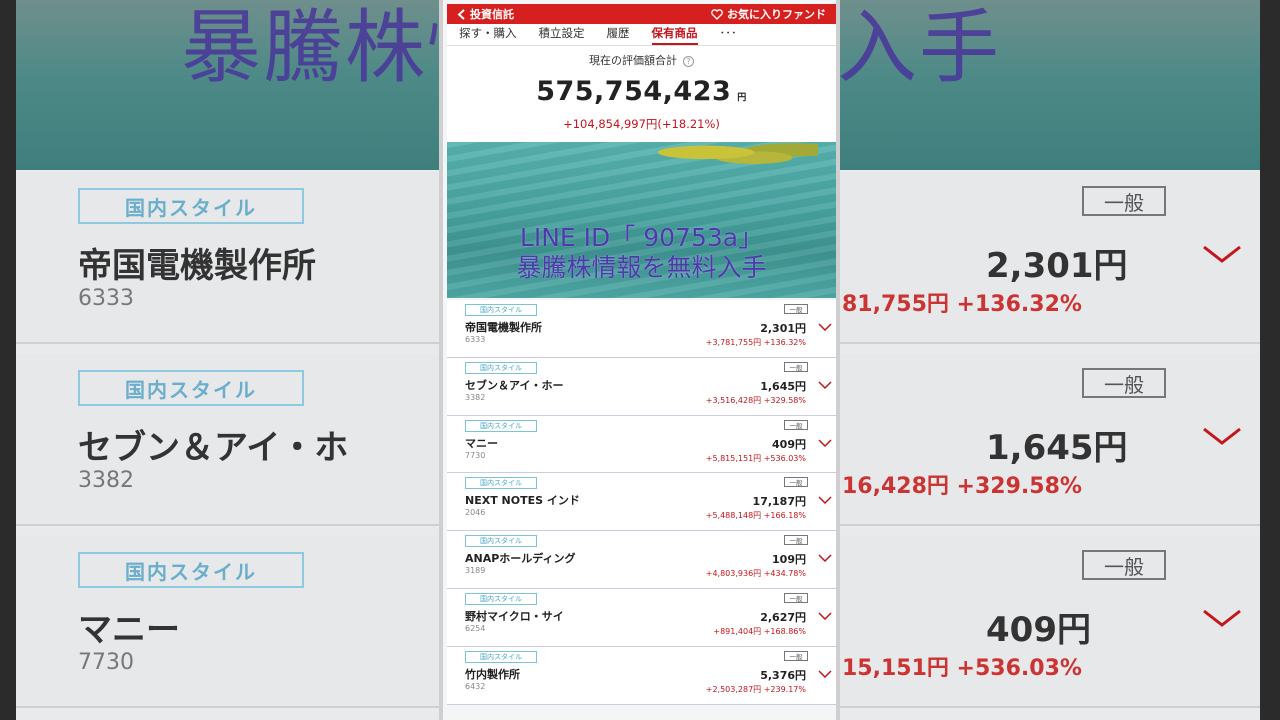 The width and height of the screenshot is (1280, 720). Describe the element at coordinates (1057, 448) in the screenshot. I see `background-stock-price: 1,645円` at that location.